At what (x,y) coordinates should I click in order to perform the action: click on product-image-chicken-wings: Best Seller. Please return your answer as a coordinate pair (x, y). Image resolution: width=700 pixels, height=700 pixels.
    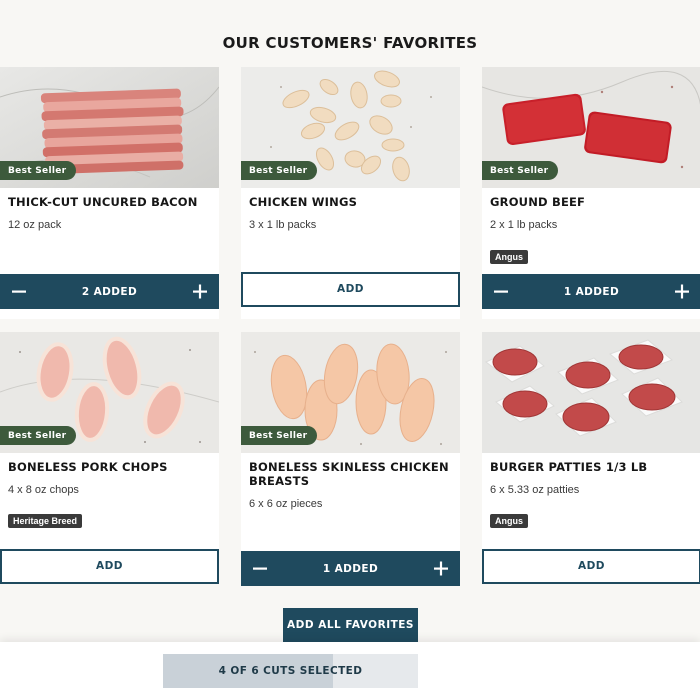
    Looking at the image, I should click on (350, 127).